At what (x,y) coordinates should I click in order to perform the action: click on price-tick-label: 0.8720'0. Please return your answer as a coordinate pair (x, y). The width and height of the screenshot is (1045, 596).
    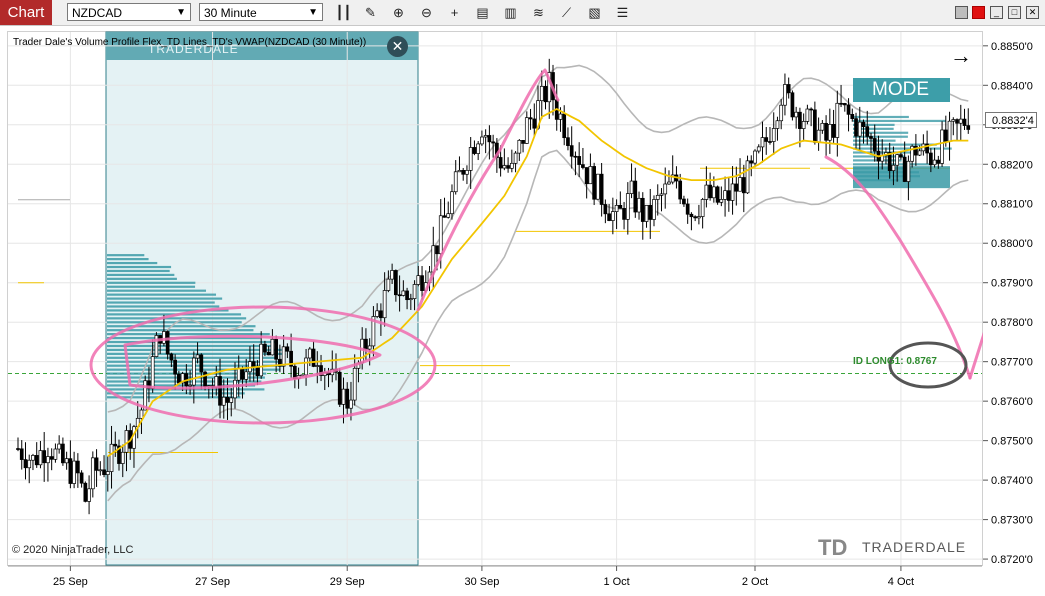
    Looking at the image, I should click on (1012, 560).